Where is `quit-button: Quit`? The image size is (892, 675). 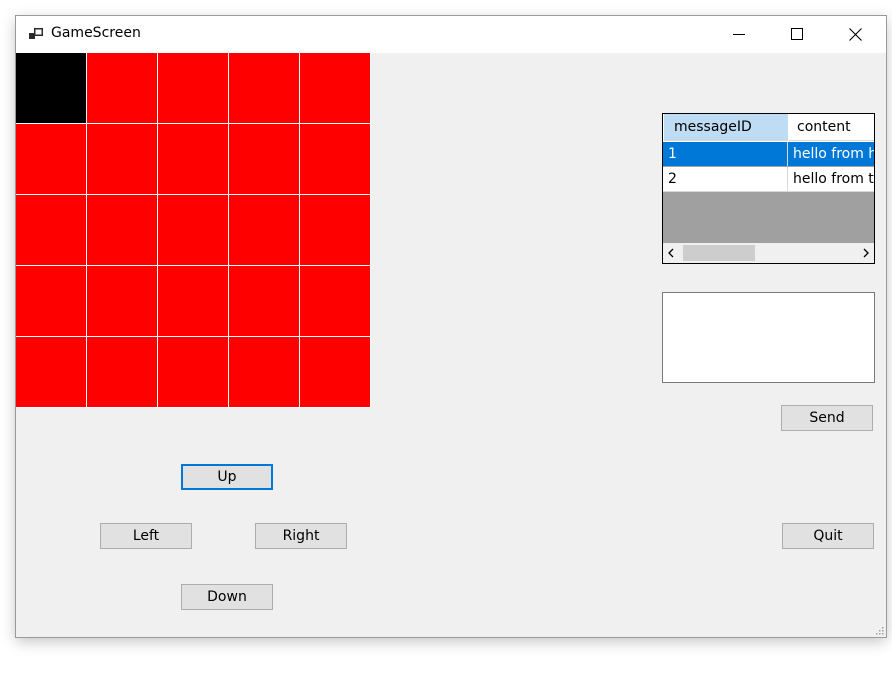 quit-button: Quit is located at coordinates (828, 536).